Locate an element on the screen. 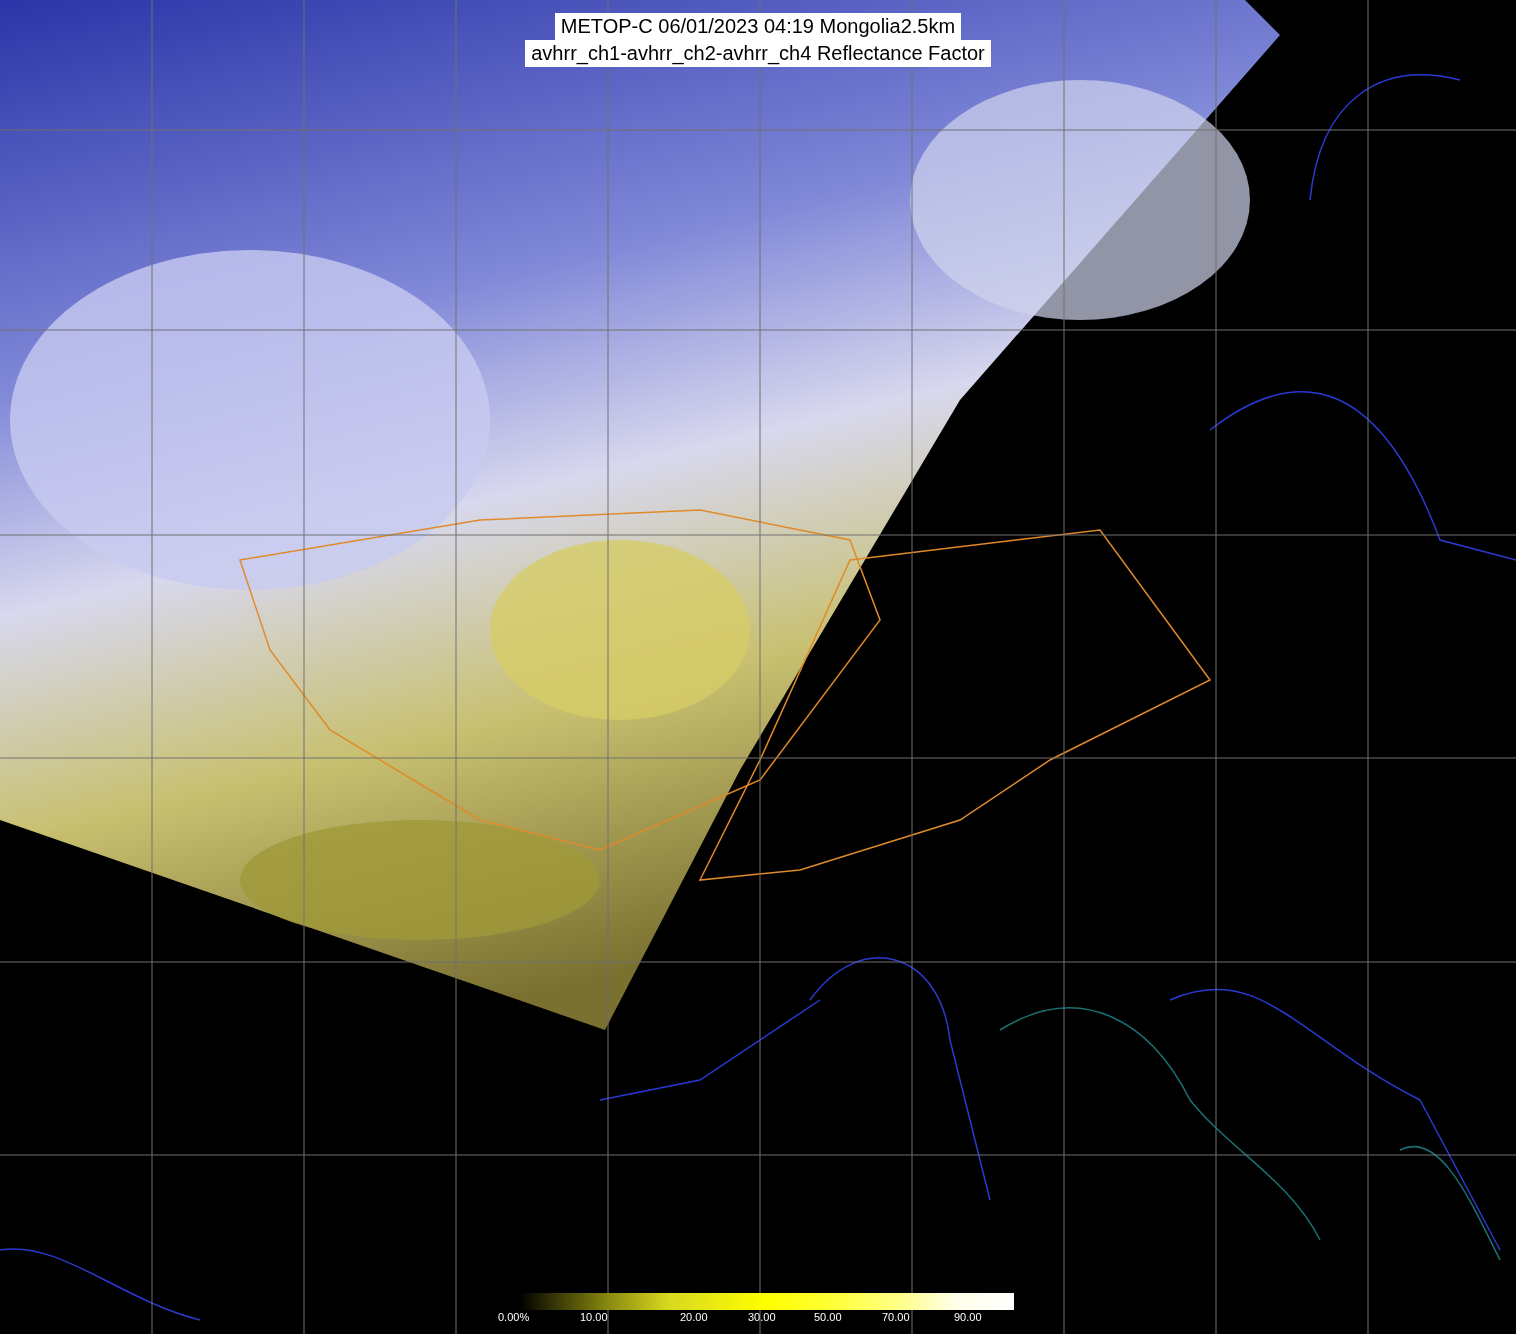 This screenshot has width=1516, height=1334. scale-label: 20.00 is located at coordinates (694, 1317).